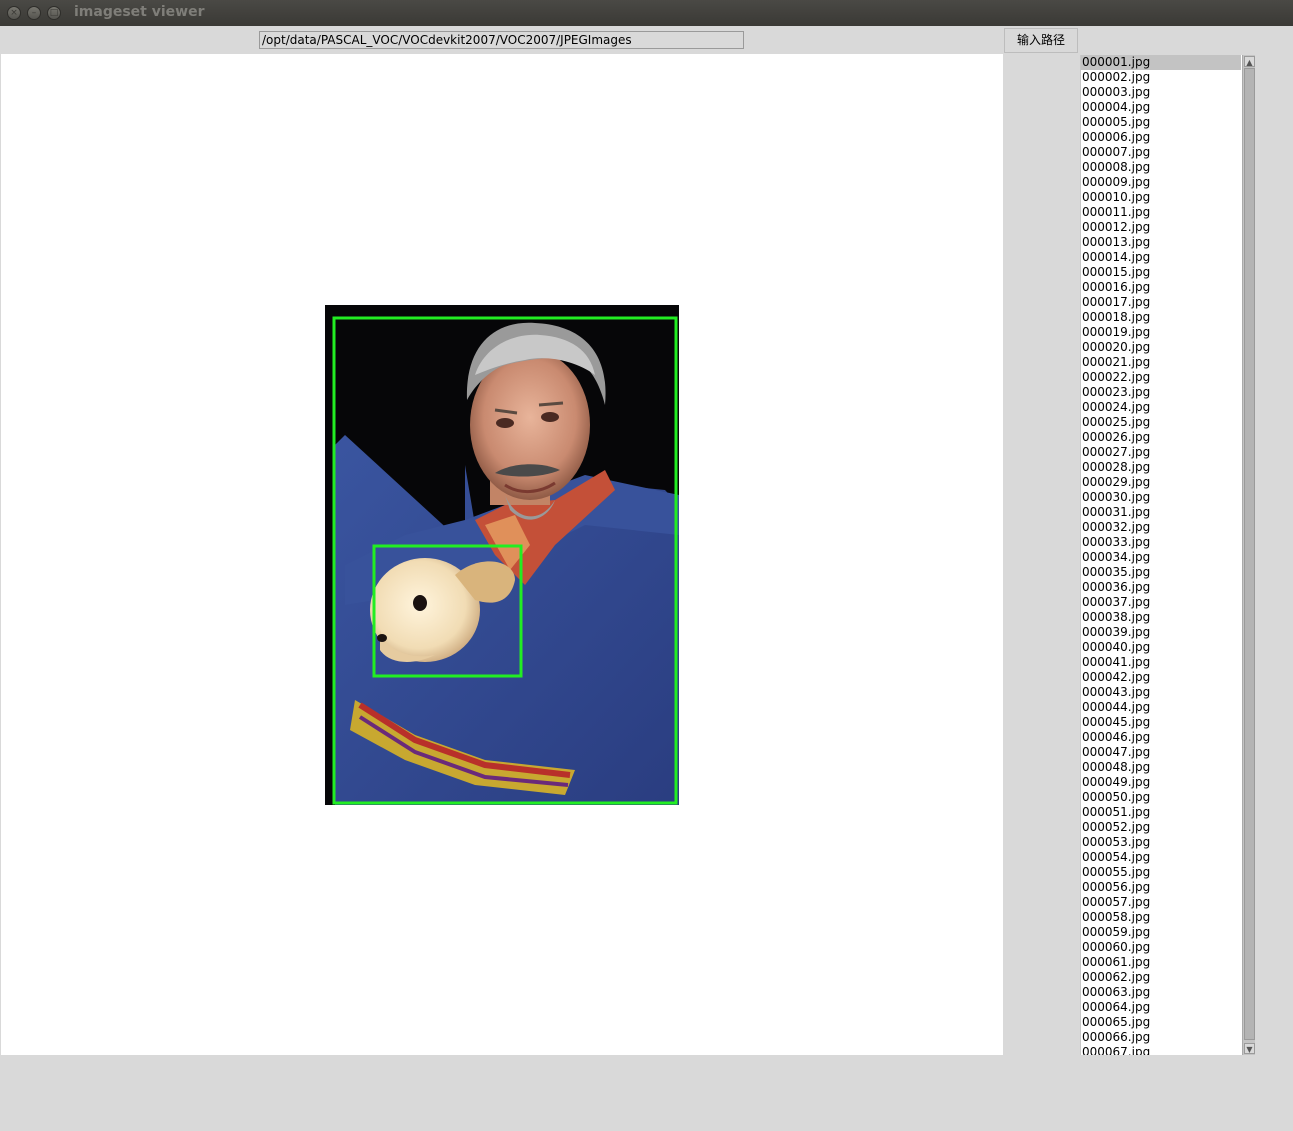 Image resolution: width=1293 pixels, height=1131 pixels. Describe the element at coordinates (1161, 167) in the screenshot. I see `file-list-item: 000008.jpg` at that location.